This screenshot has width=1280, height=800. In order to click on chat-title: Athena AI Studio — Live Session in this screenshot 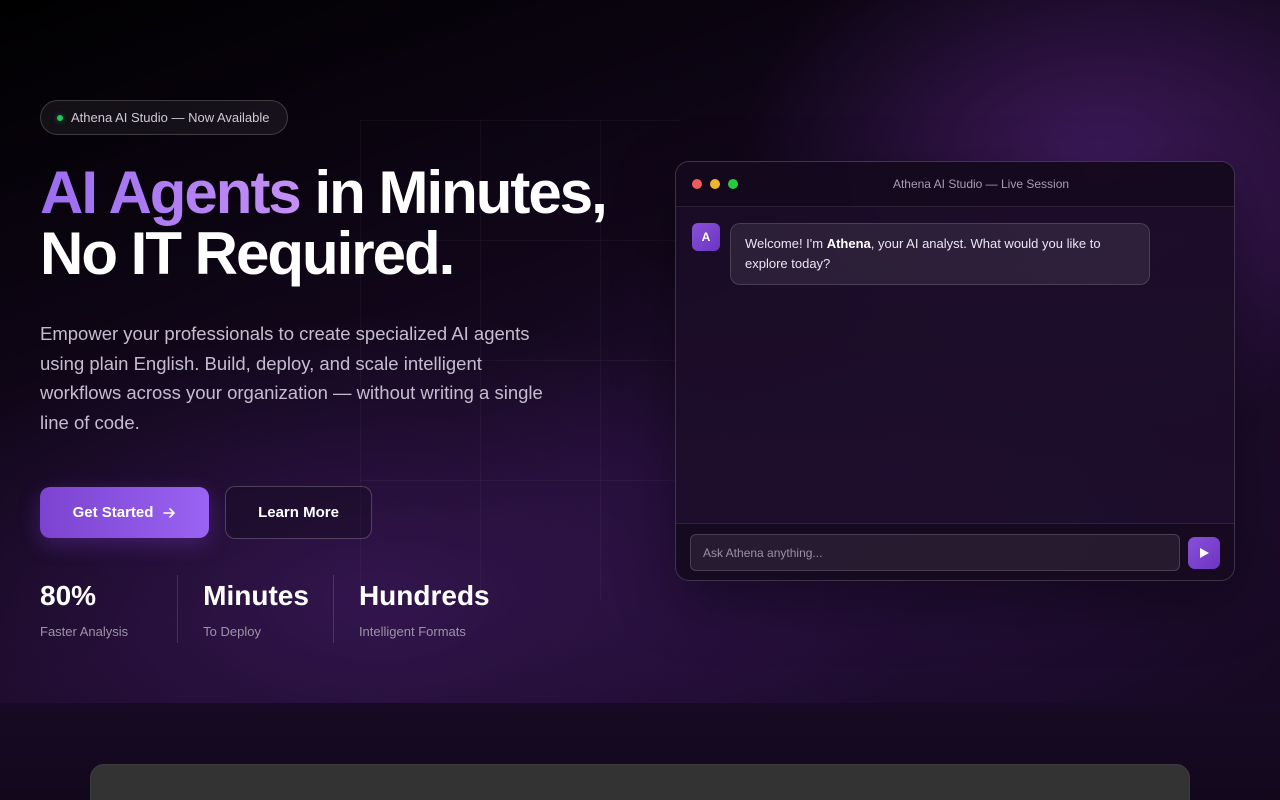, I will do `click(981, 184)`.